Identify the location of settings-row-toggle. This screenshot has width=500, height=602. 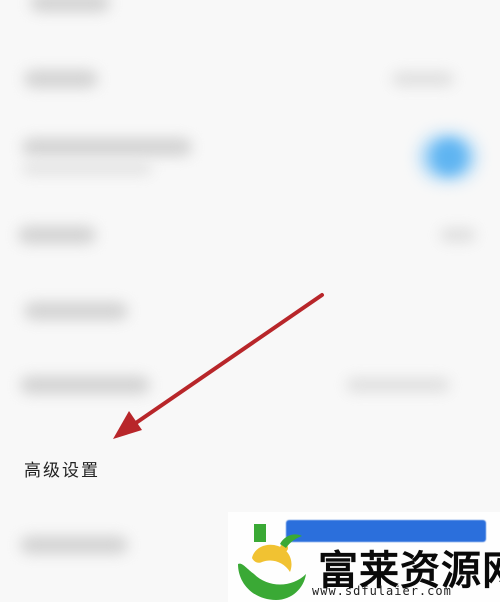
(250, 154).